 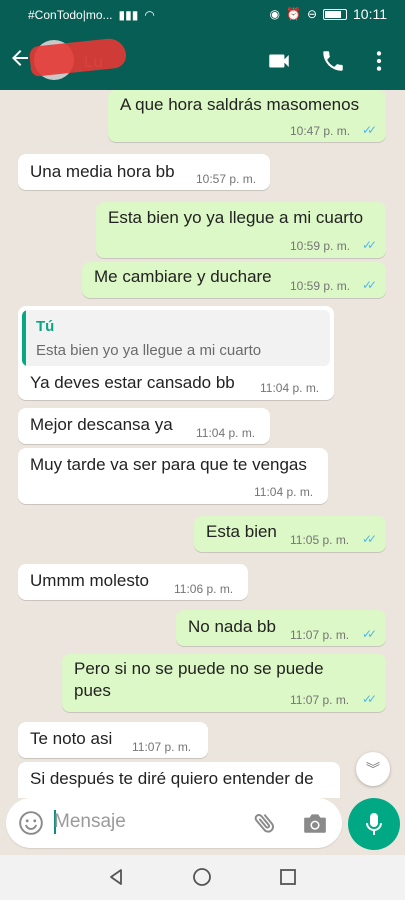 I want to click on nav-back-icon, so click(x=116, y=877).